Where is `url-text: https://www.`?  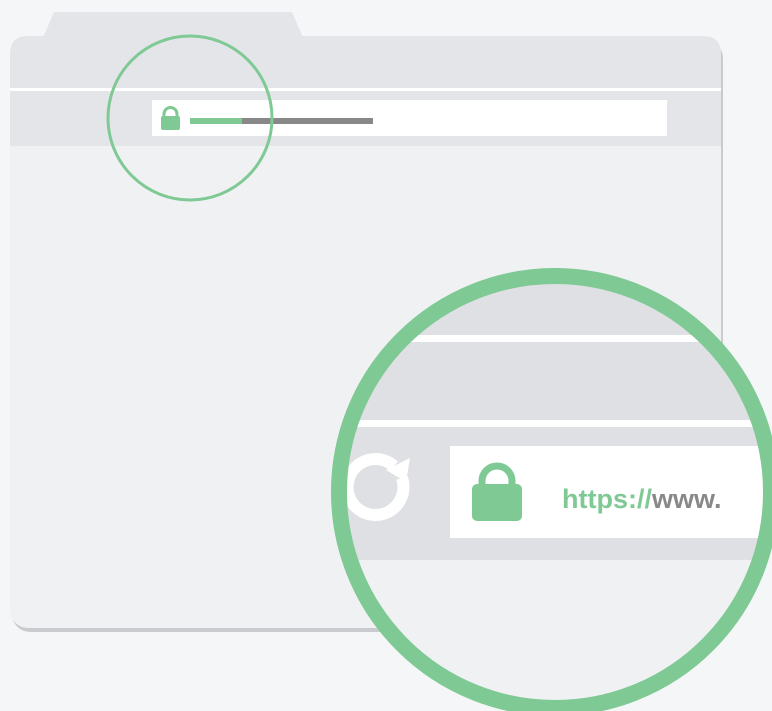
url-text: https://www. is located at coordinates (642, 499).